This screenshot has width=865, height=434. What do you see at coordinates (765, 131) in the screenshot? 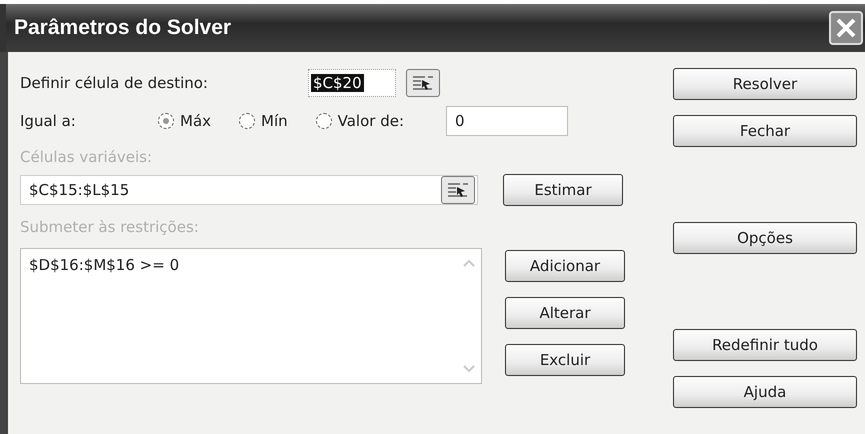
I see `dialog-button: Fechar` at bounding box center [765, 131].